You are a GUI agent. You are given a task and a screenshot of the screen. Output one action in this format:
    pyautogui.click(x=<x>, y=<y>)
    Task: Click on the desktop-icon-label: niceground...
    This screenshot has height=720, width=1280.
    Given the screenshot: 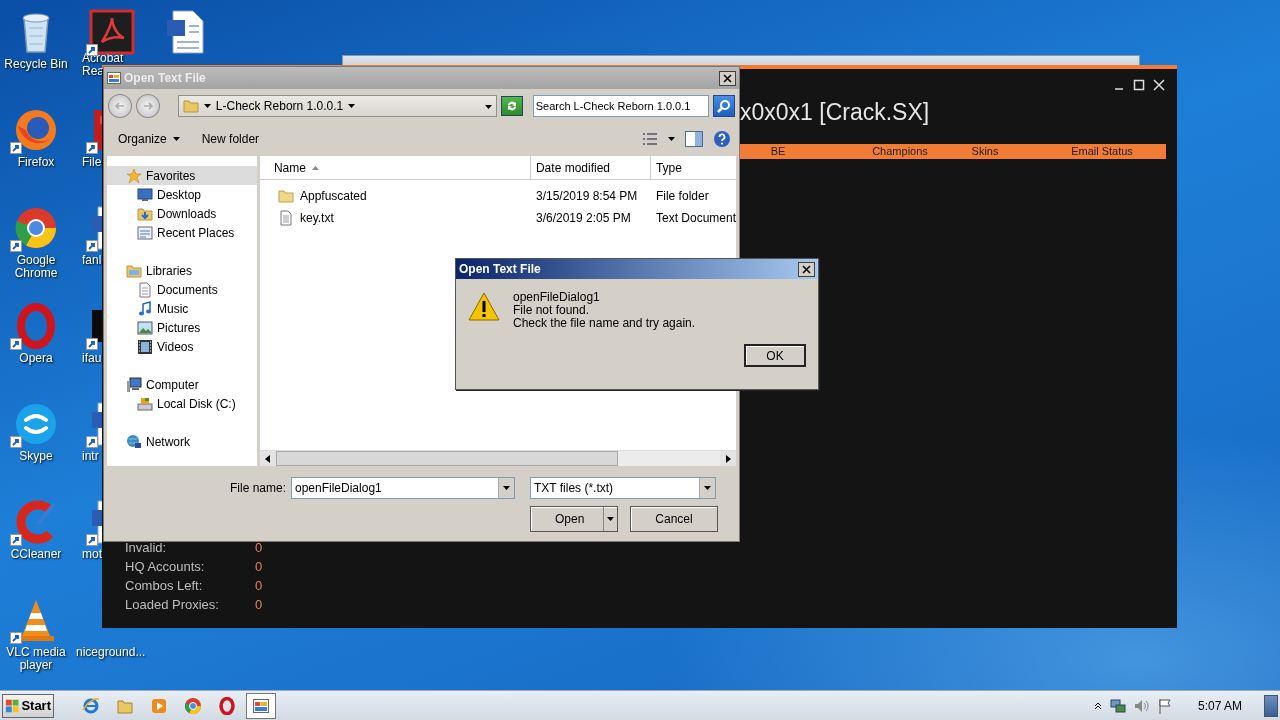 What is the action you would take?
    pyautogui.click(x=111, y=652)
    